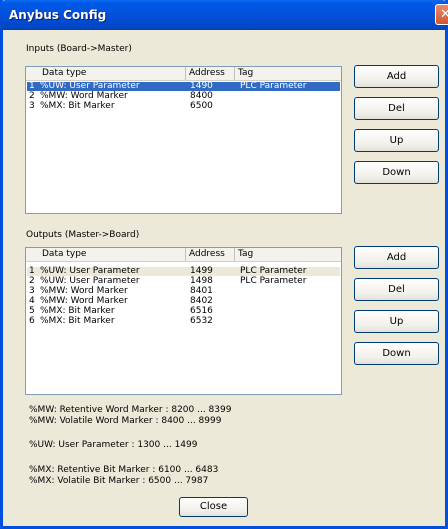 The width and height of the screenshot is (448, 529). I want to click on inputs-del-button: Del, so click(396, 108).